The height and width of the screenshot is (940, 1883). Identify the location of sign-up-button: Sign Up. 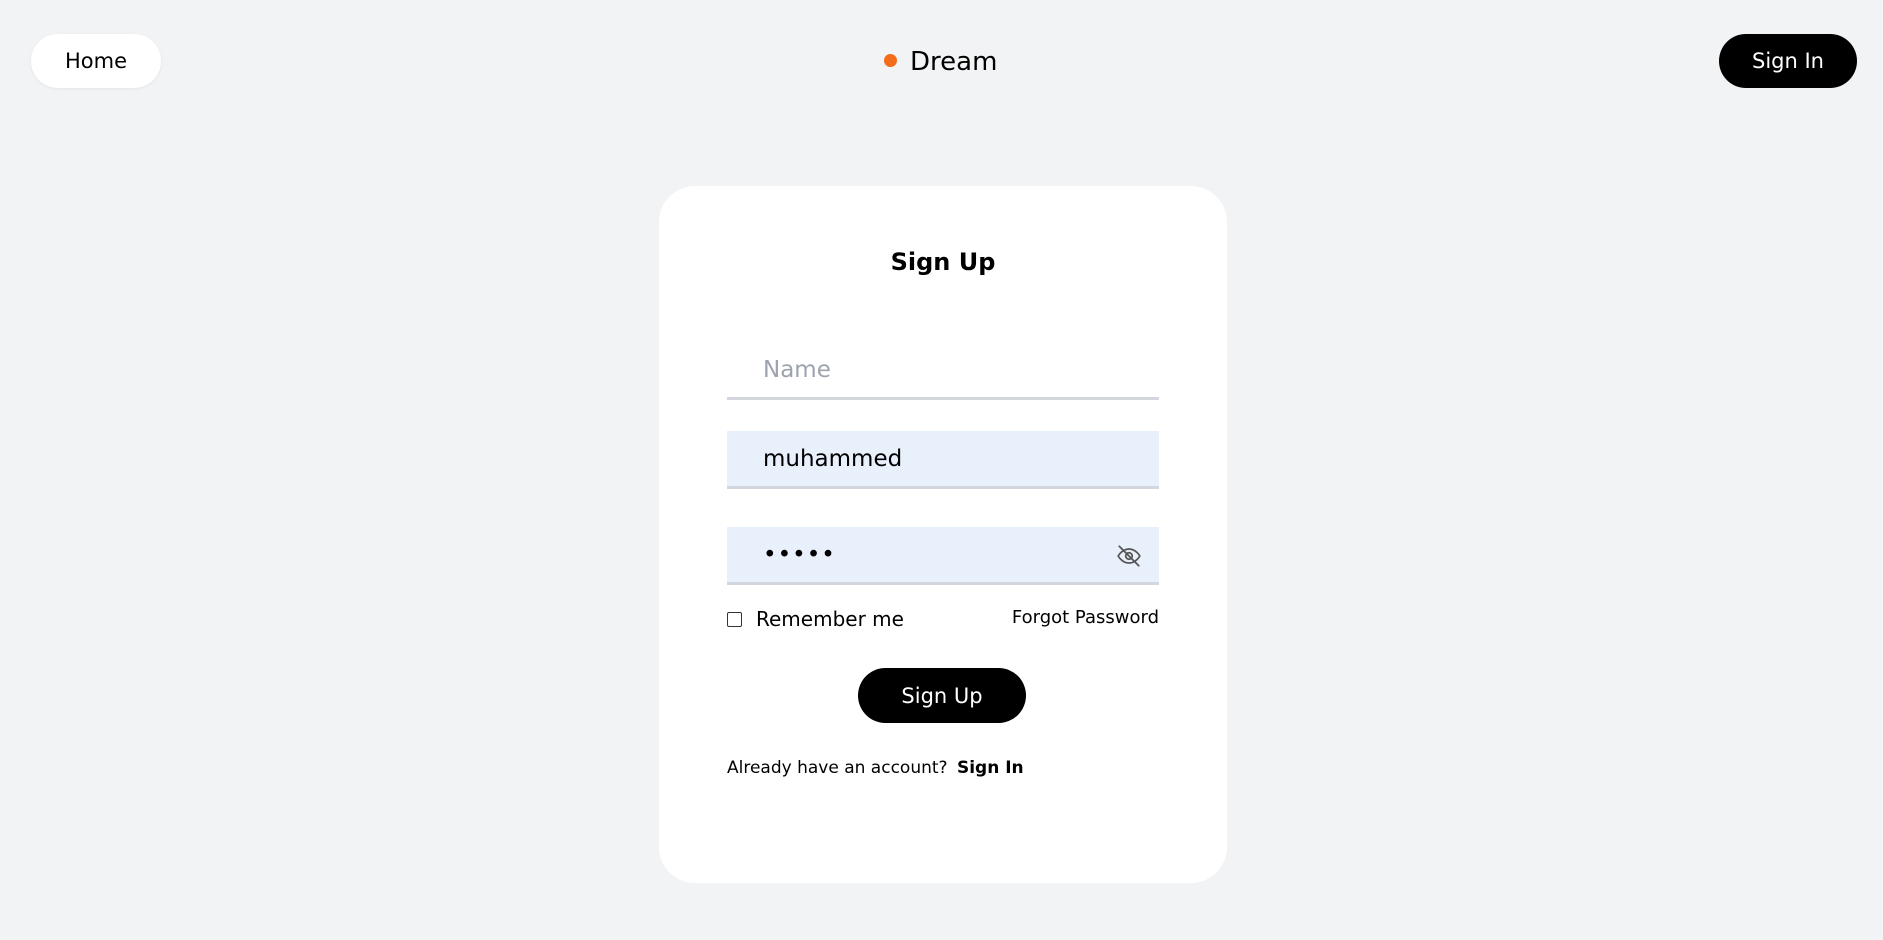
(942, 695).